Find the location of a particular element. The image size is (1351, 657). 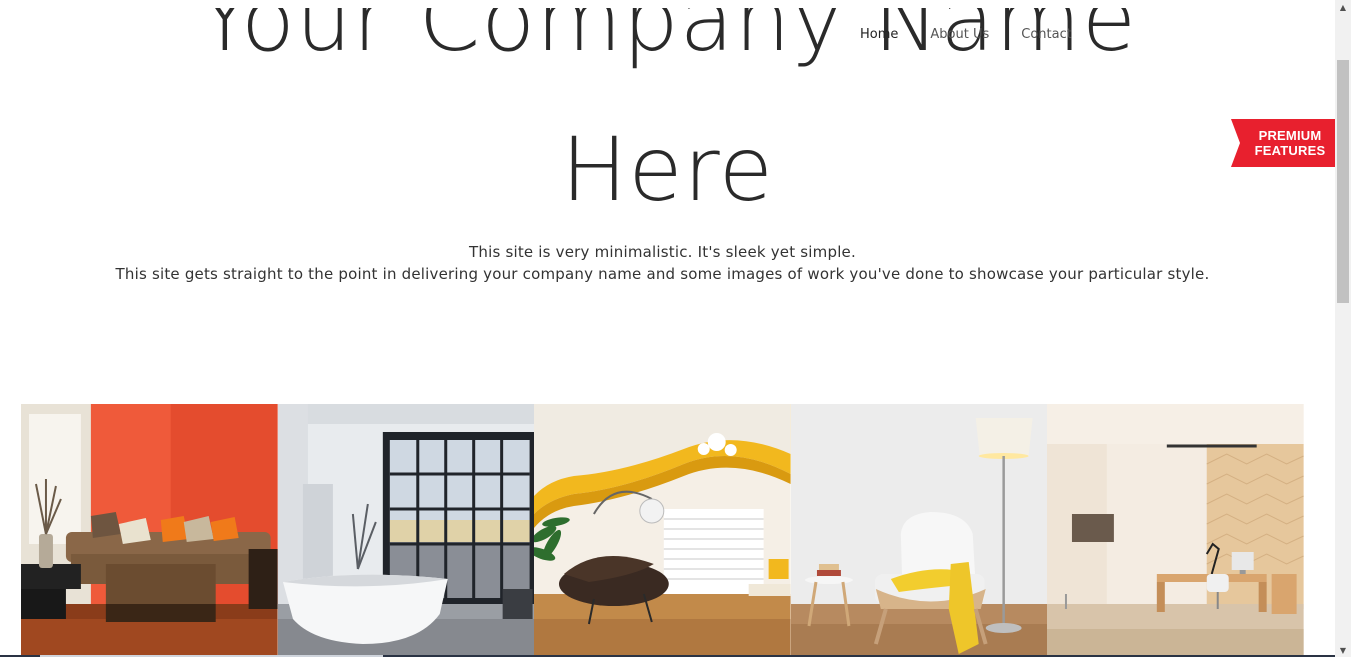

gallery-image-modern-room is located at coordinates (662, 530).